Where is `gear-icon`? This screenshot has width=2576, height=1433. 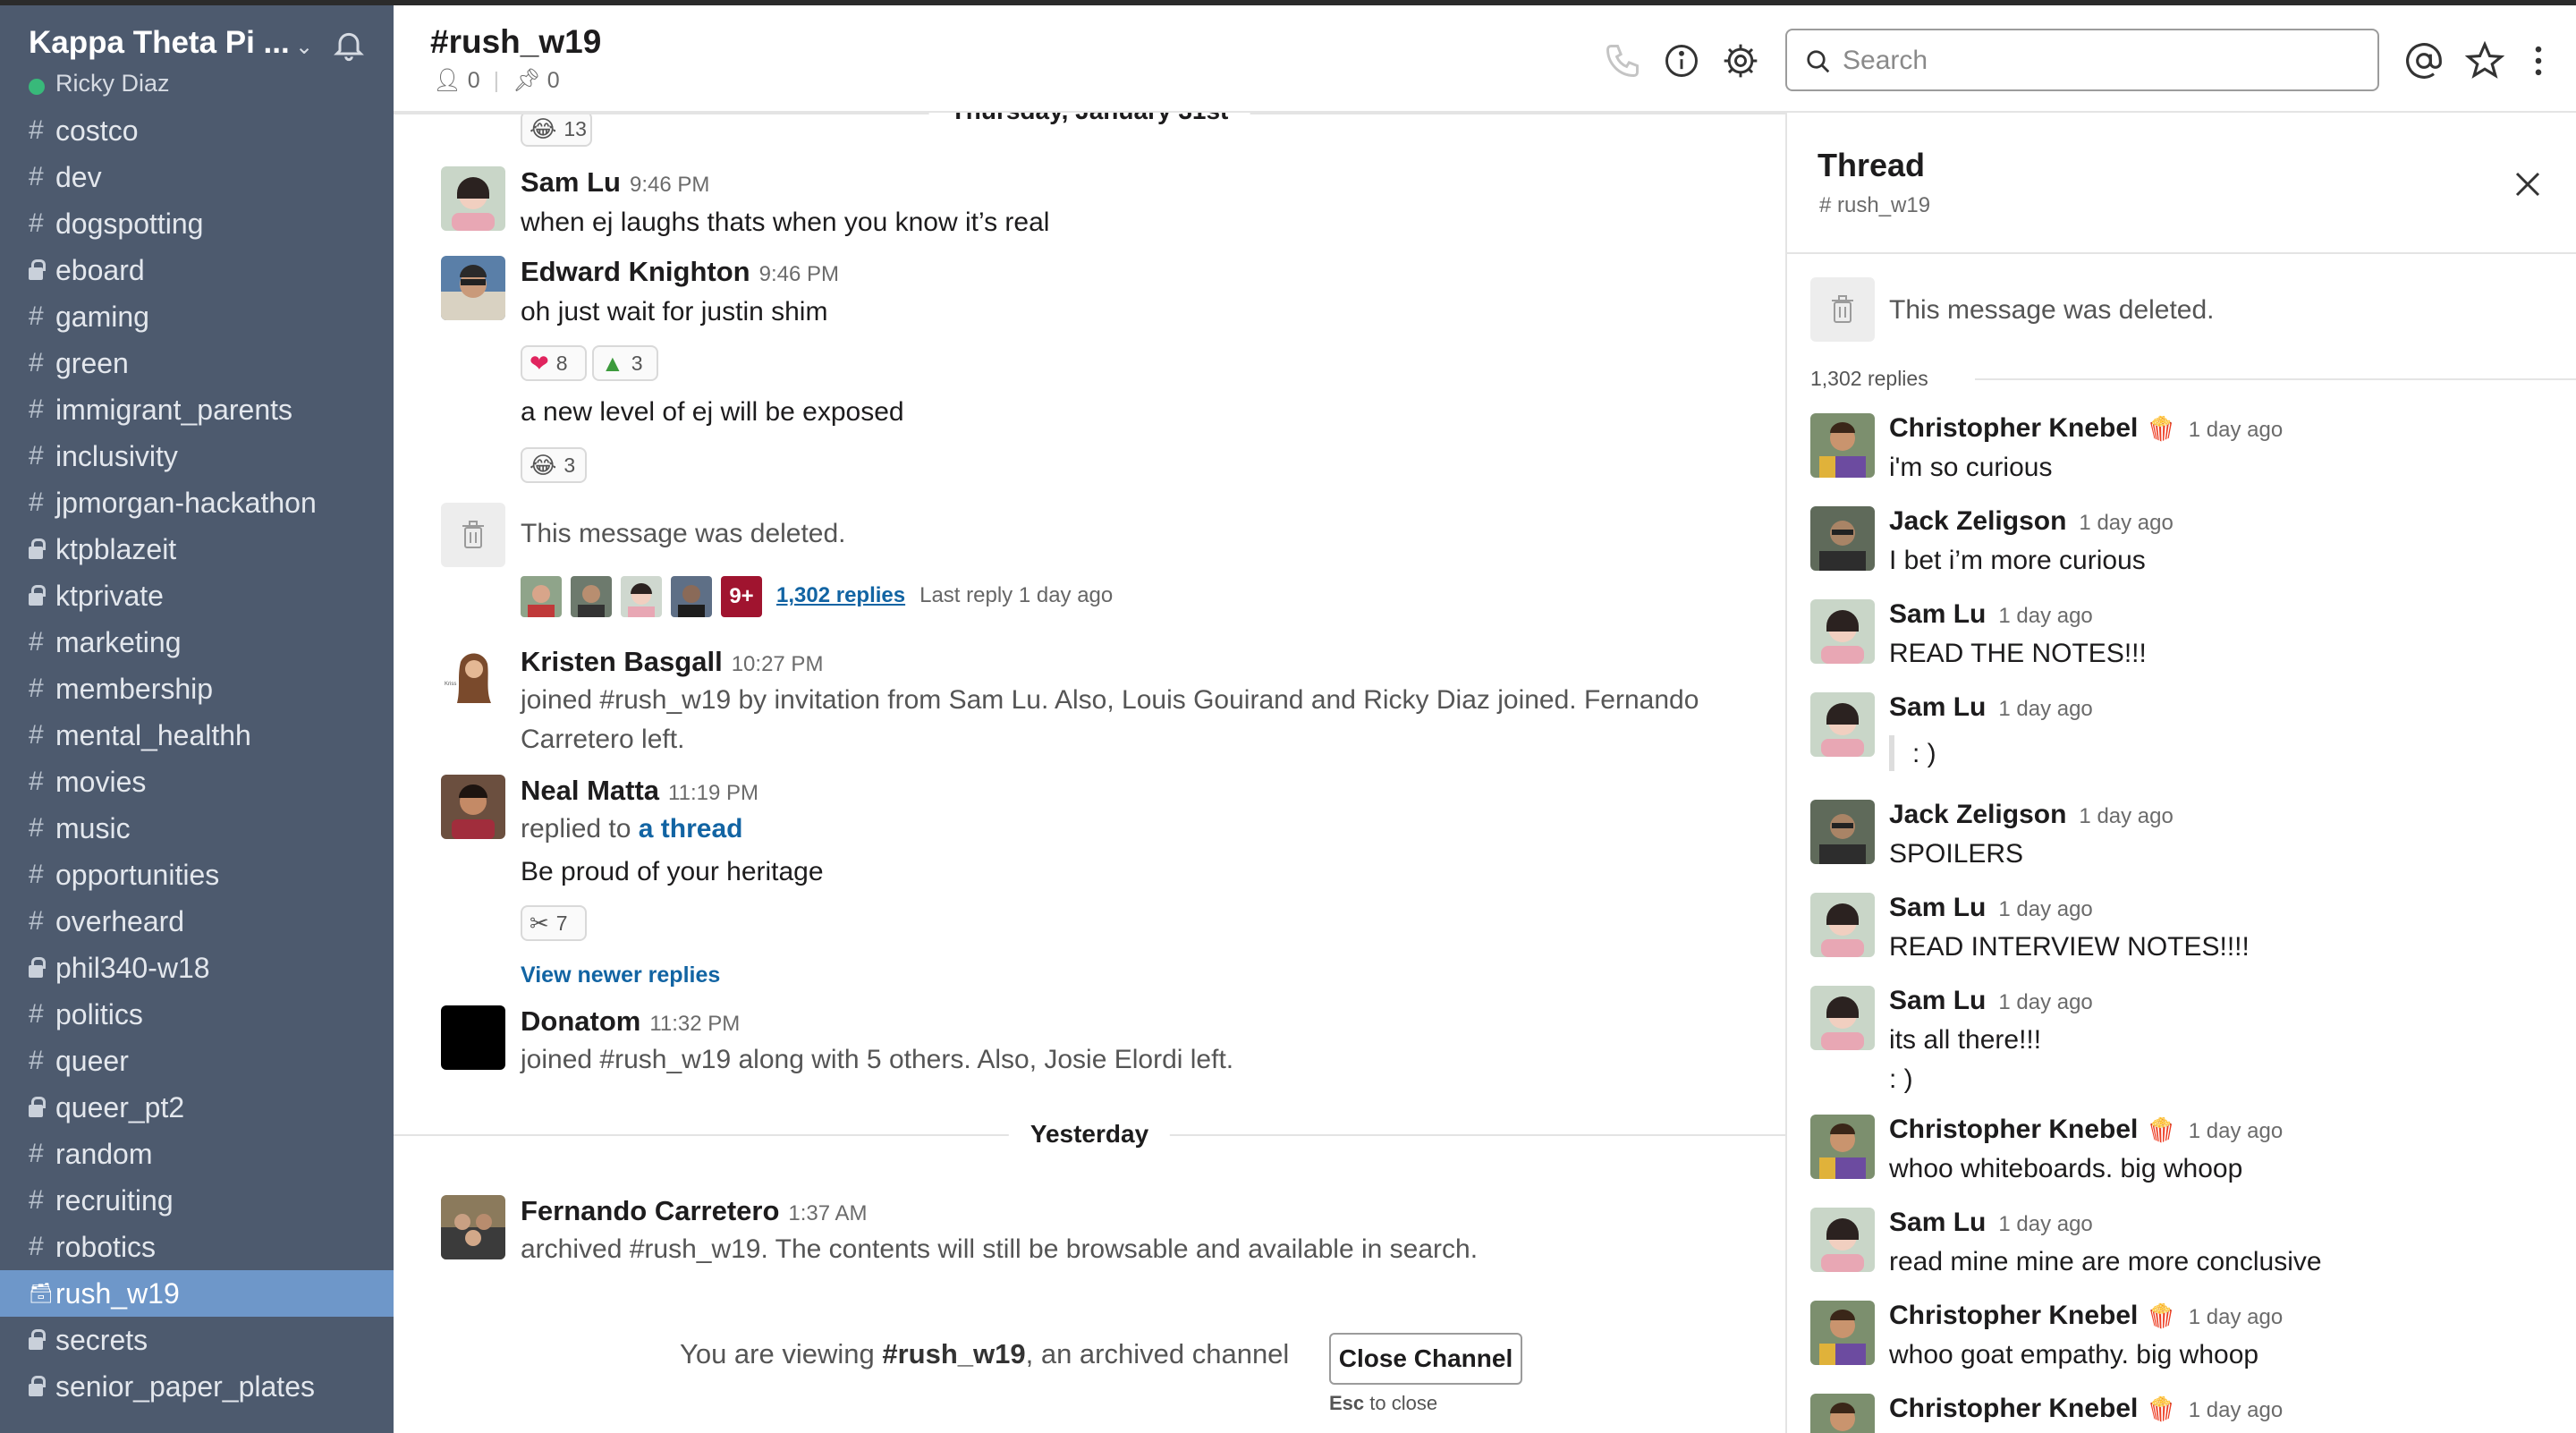
gear-icon is located at coordinates (1740, 61).